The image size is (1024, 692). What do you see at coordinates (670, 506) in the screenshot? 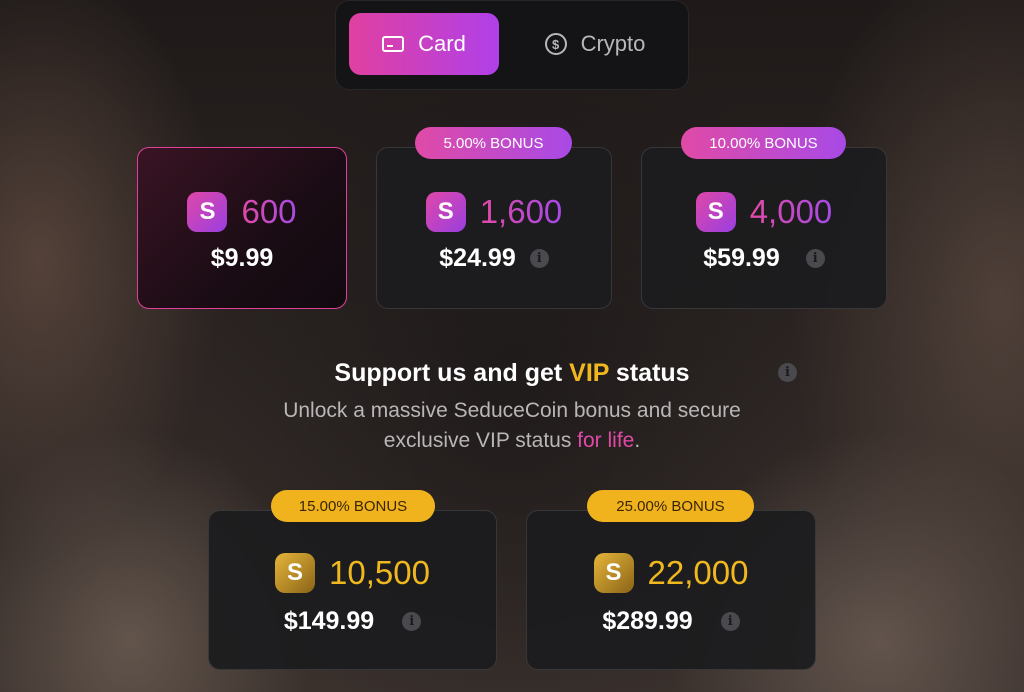
I see `bonus-badge: 25.00% BONUS` at bounding box center [670, 506].